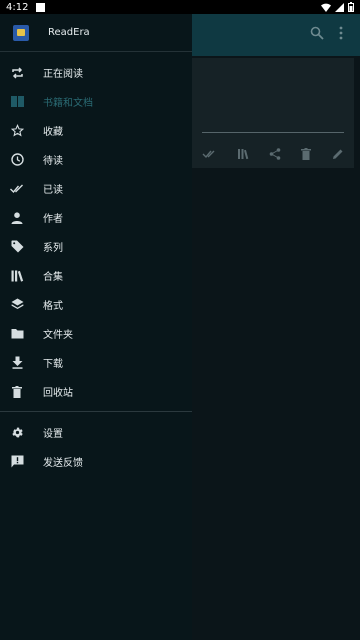  What do you see at coordinates (53, 248) in the screenshot?
I see `menu-item-label: 系列` at bounding box center [53, 248].